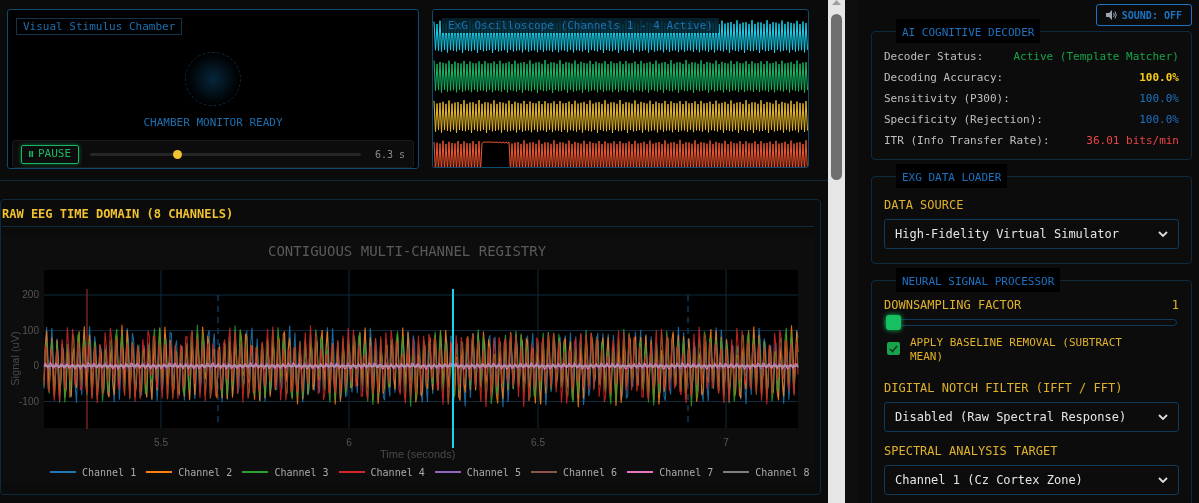 The image size is (1199, 503). Describe the element at coordinates (213, 123) in the screenshot. I see `status-text: CHAMBER MONITOR READY` at that location.